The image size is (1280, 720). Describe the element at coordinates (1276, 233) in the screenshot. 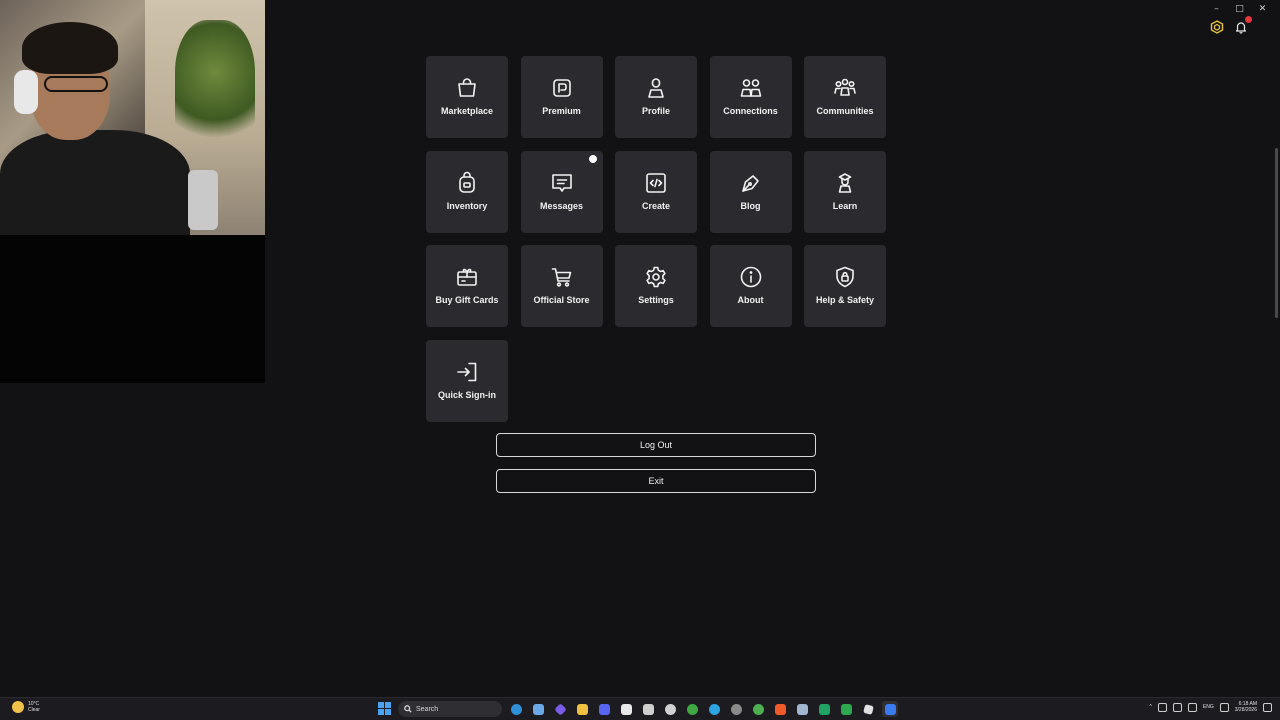

I see `scrollbar` at that location.